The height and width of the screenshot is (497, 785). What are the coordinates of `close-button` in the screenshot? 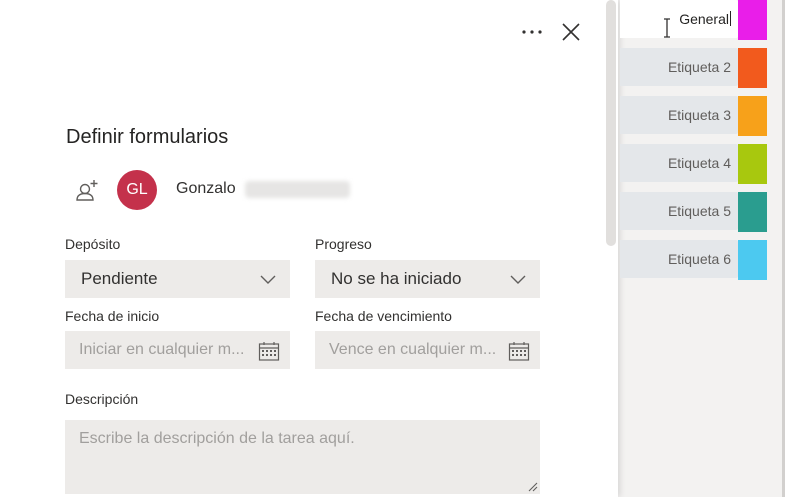 It's located at (571, 32).